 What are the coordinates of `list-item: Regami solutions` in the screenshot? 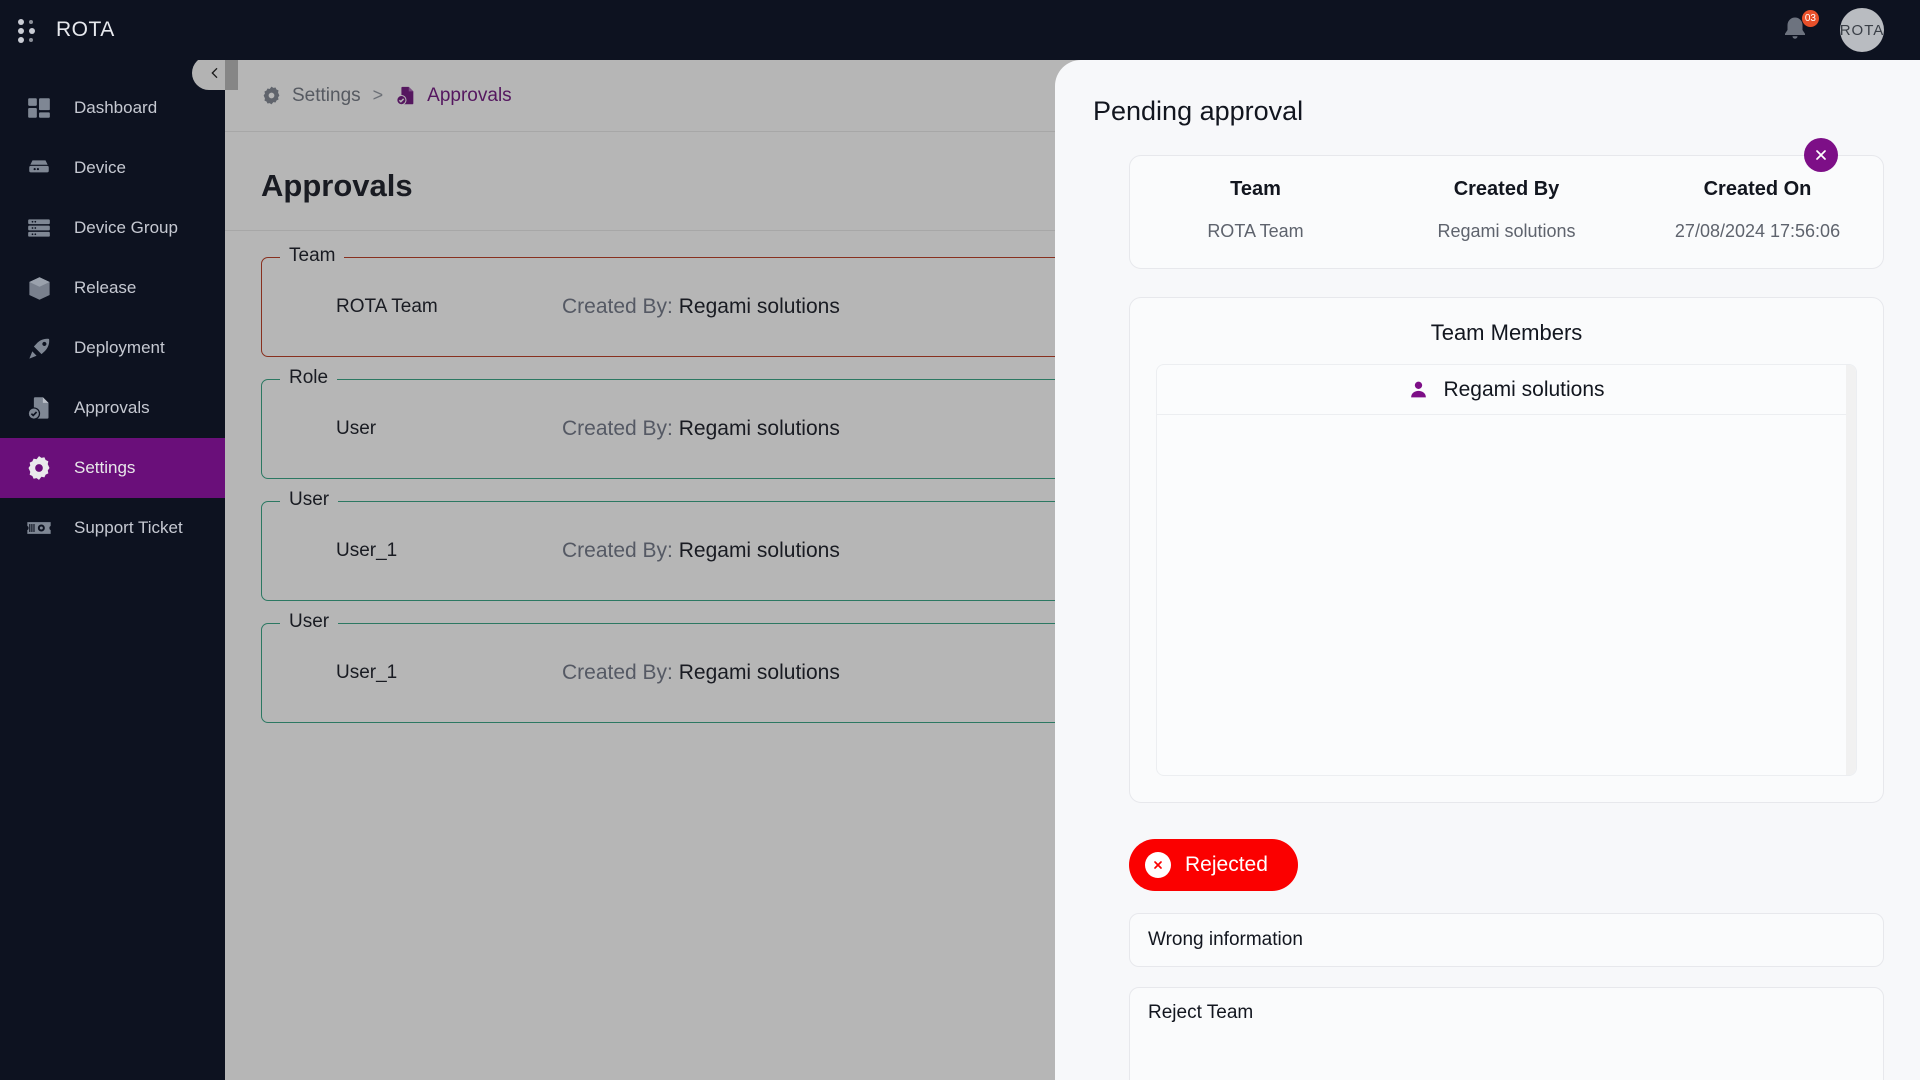 It's located at (1506, 390).